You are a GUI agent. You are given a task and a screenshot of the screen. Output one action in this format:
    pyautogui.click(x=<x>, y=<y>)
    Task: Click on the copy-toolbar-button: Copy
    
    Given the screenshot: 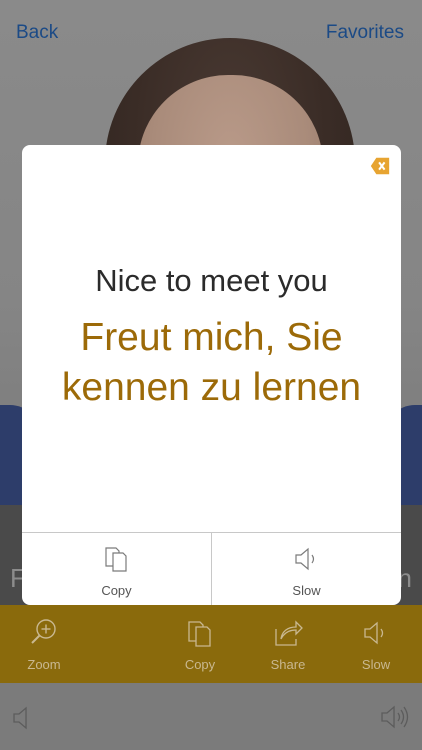 What is the action you would take?
    pyautogui.click(x=200, y=644)
    